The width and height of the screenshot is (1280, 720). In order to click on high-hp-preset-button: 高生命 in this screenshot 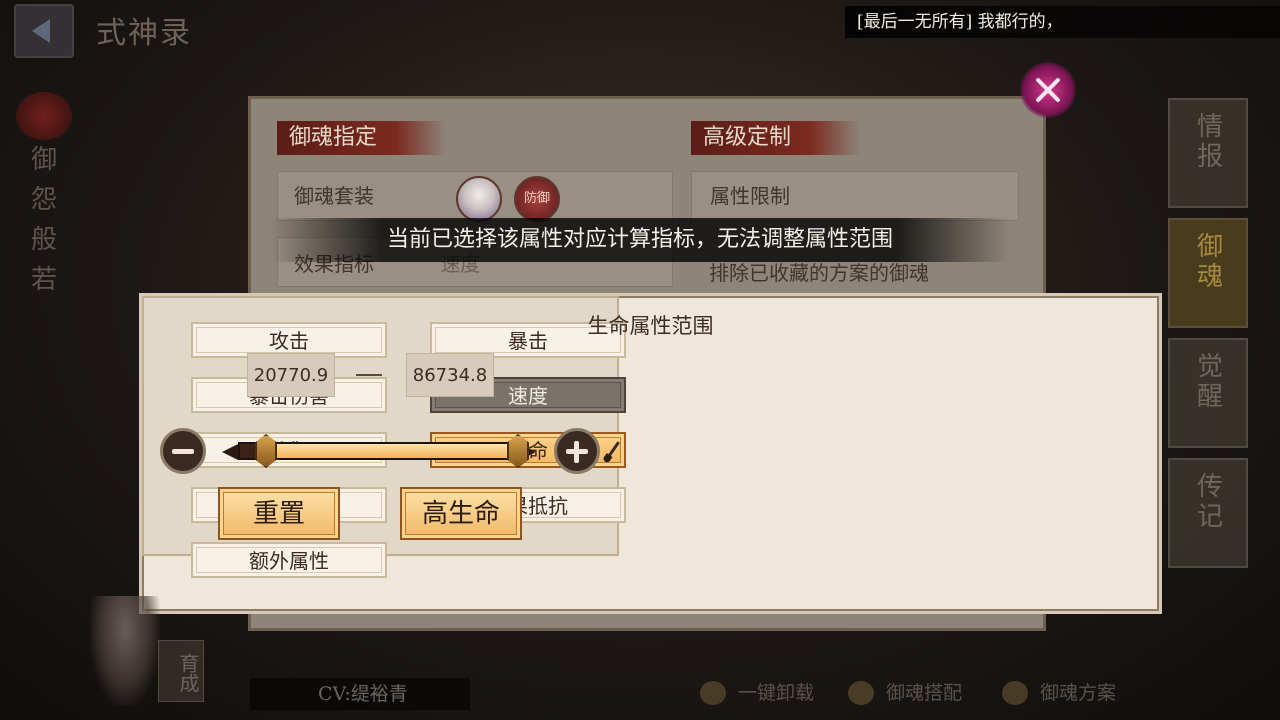, I will do `click(461, 513)`.